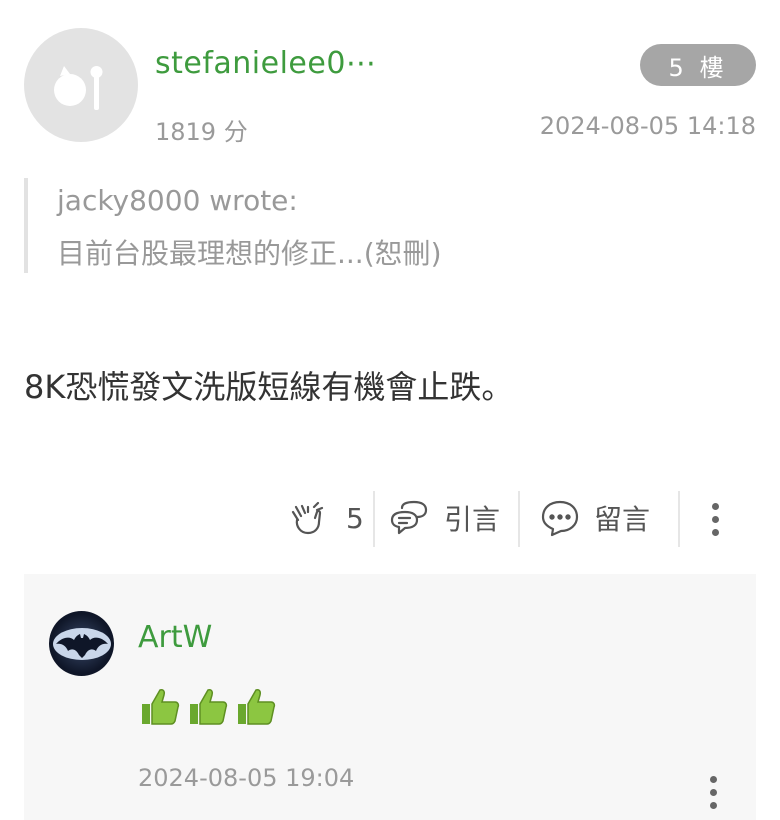  I want to click on quote-text: 目前台股最理想的修正...(恕刪), so click(249, 253).